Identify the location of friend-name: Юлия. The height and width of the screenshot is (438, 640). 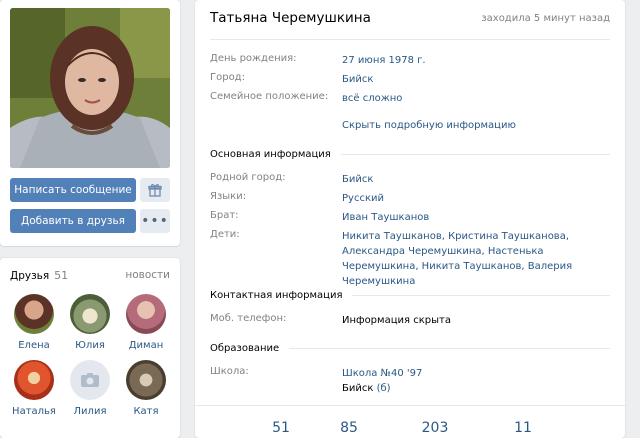
(90, 345).